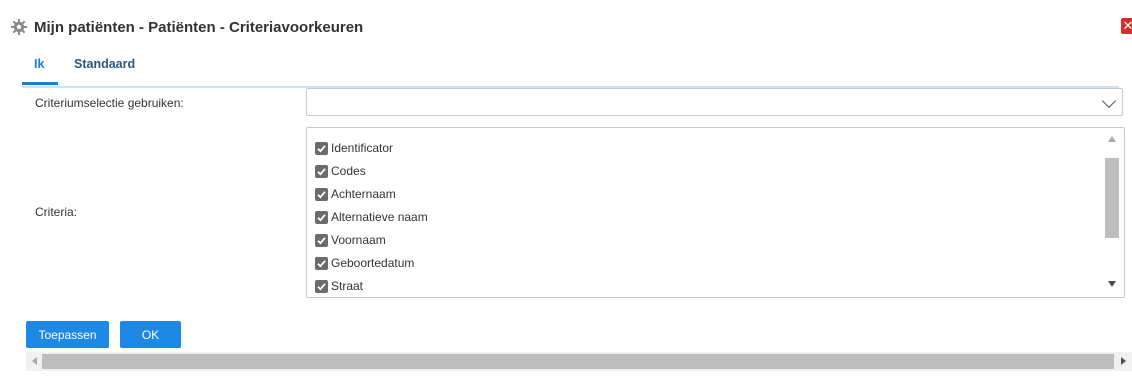 This screenshot has width=1132, height=384. I want to click on vertical-scrollbar, so click(1112, 212).